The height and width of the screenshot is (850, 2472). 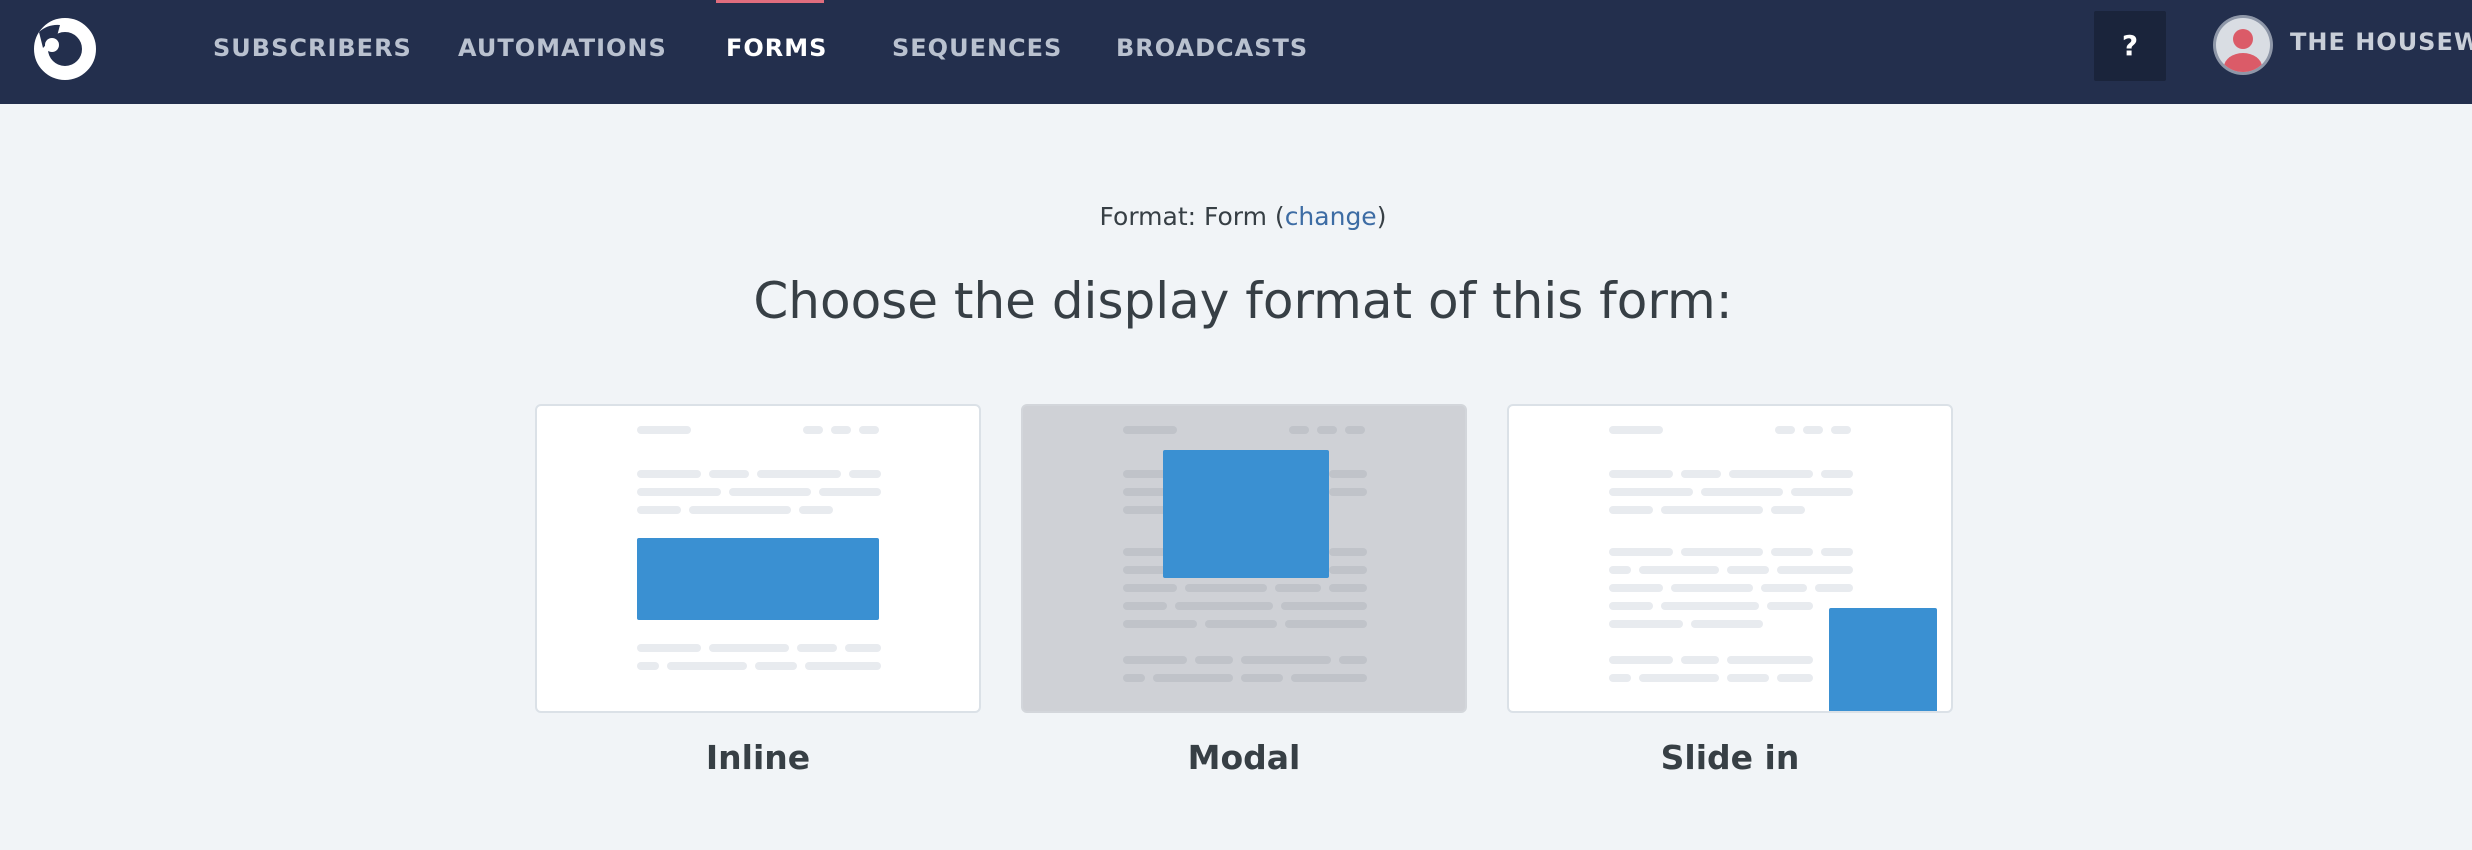 What do you see at coordinates (1212, 52) in the screenshot?
I see `nav-broadcasts: BROADCASTS` at bounding box center [1212, 52].